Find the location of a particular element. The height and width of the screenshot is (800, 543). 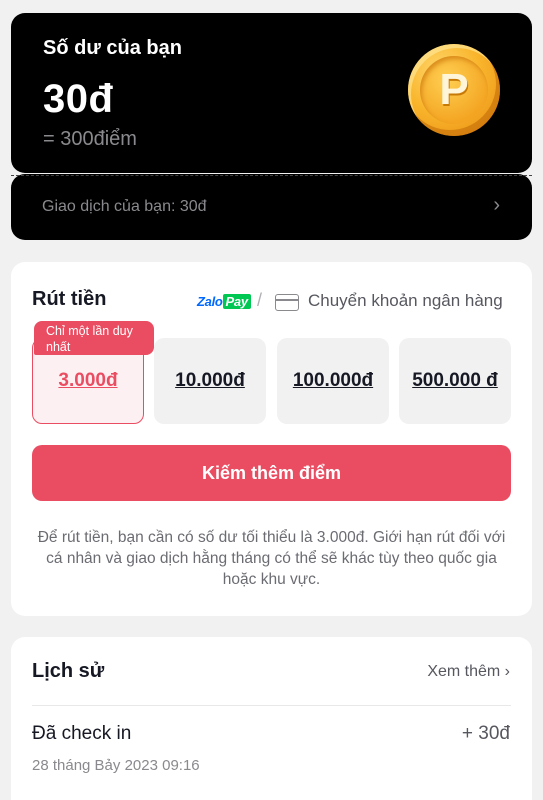

balance-amount: 30đ is located at coordinates (78, 99).